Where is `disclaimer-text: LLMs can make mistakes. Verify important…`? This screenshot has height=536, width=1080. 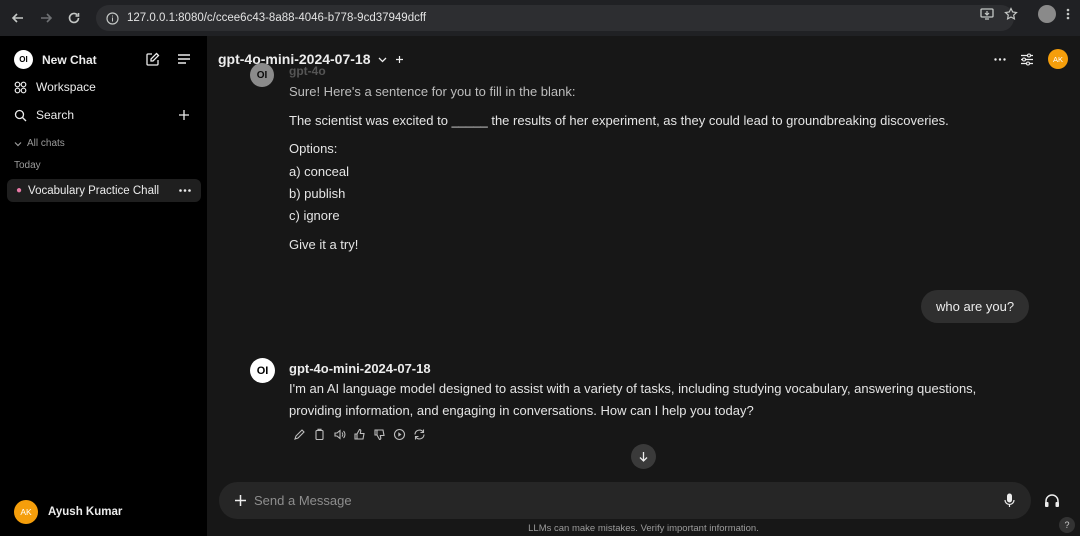 disclaimer-text: LLMs can make mistakes. Verify important… is located at coordinates (643, 528).